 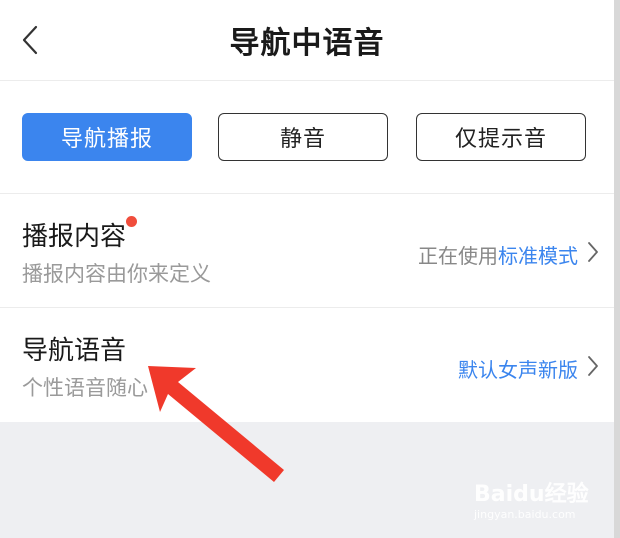 What do you see at coordinates (216, 424) in the screenshot?
I see `annotation-arrow` at bounding box center [216, 424].